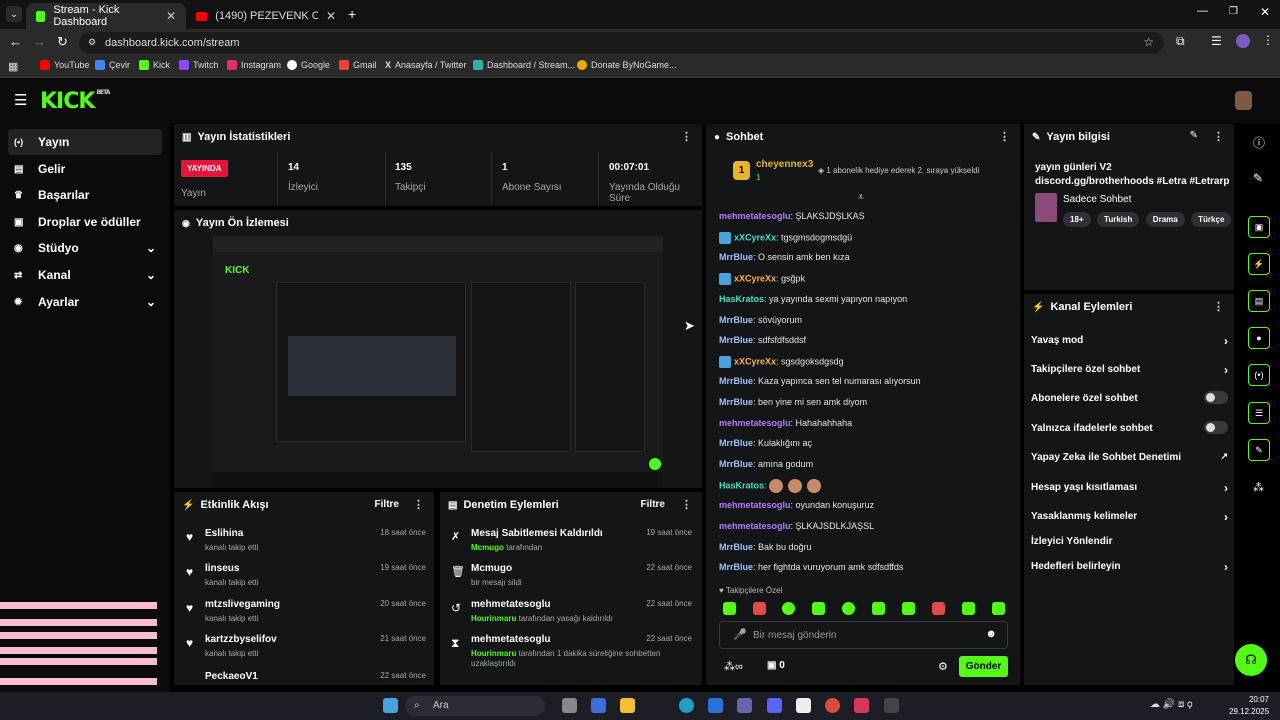 Image resolution: width=1280 pixels, height=720 pixels. What do you see at coordinates (733, 666) in the screenshot?
I see `users-icon: ⁂∞` at bounding box center [733, 666].